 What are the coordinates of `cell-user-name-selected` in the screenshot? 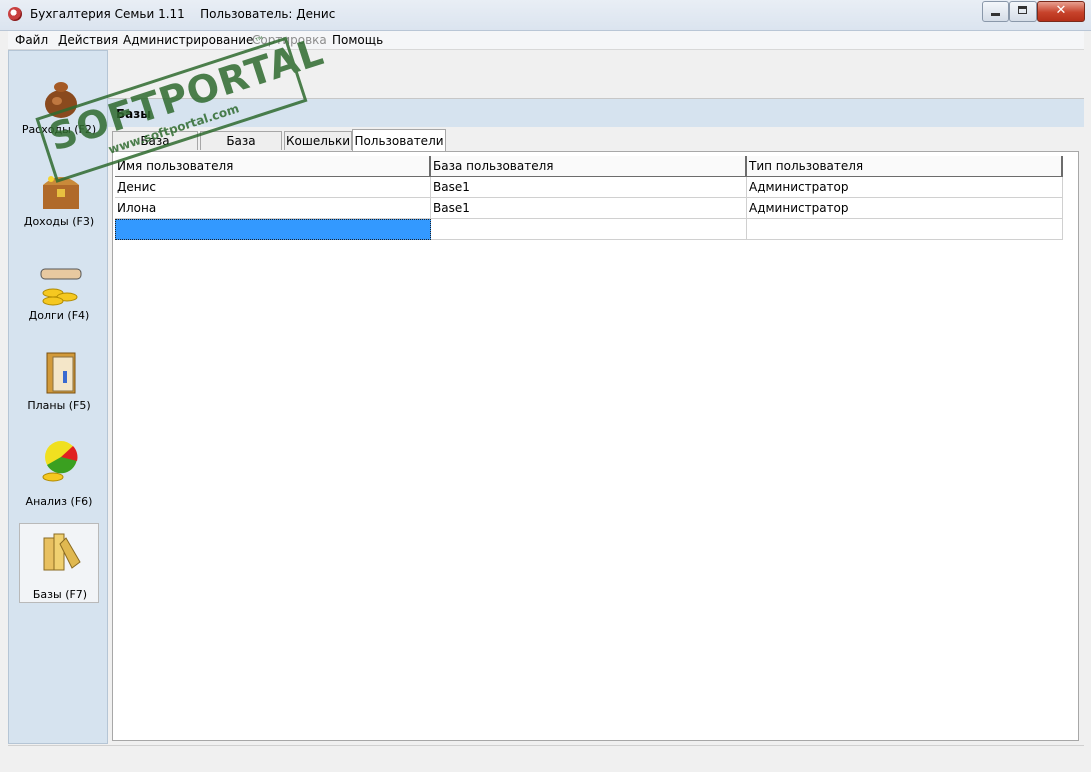 It's located at (273, 229).